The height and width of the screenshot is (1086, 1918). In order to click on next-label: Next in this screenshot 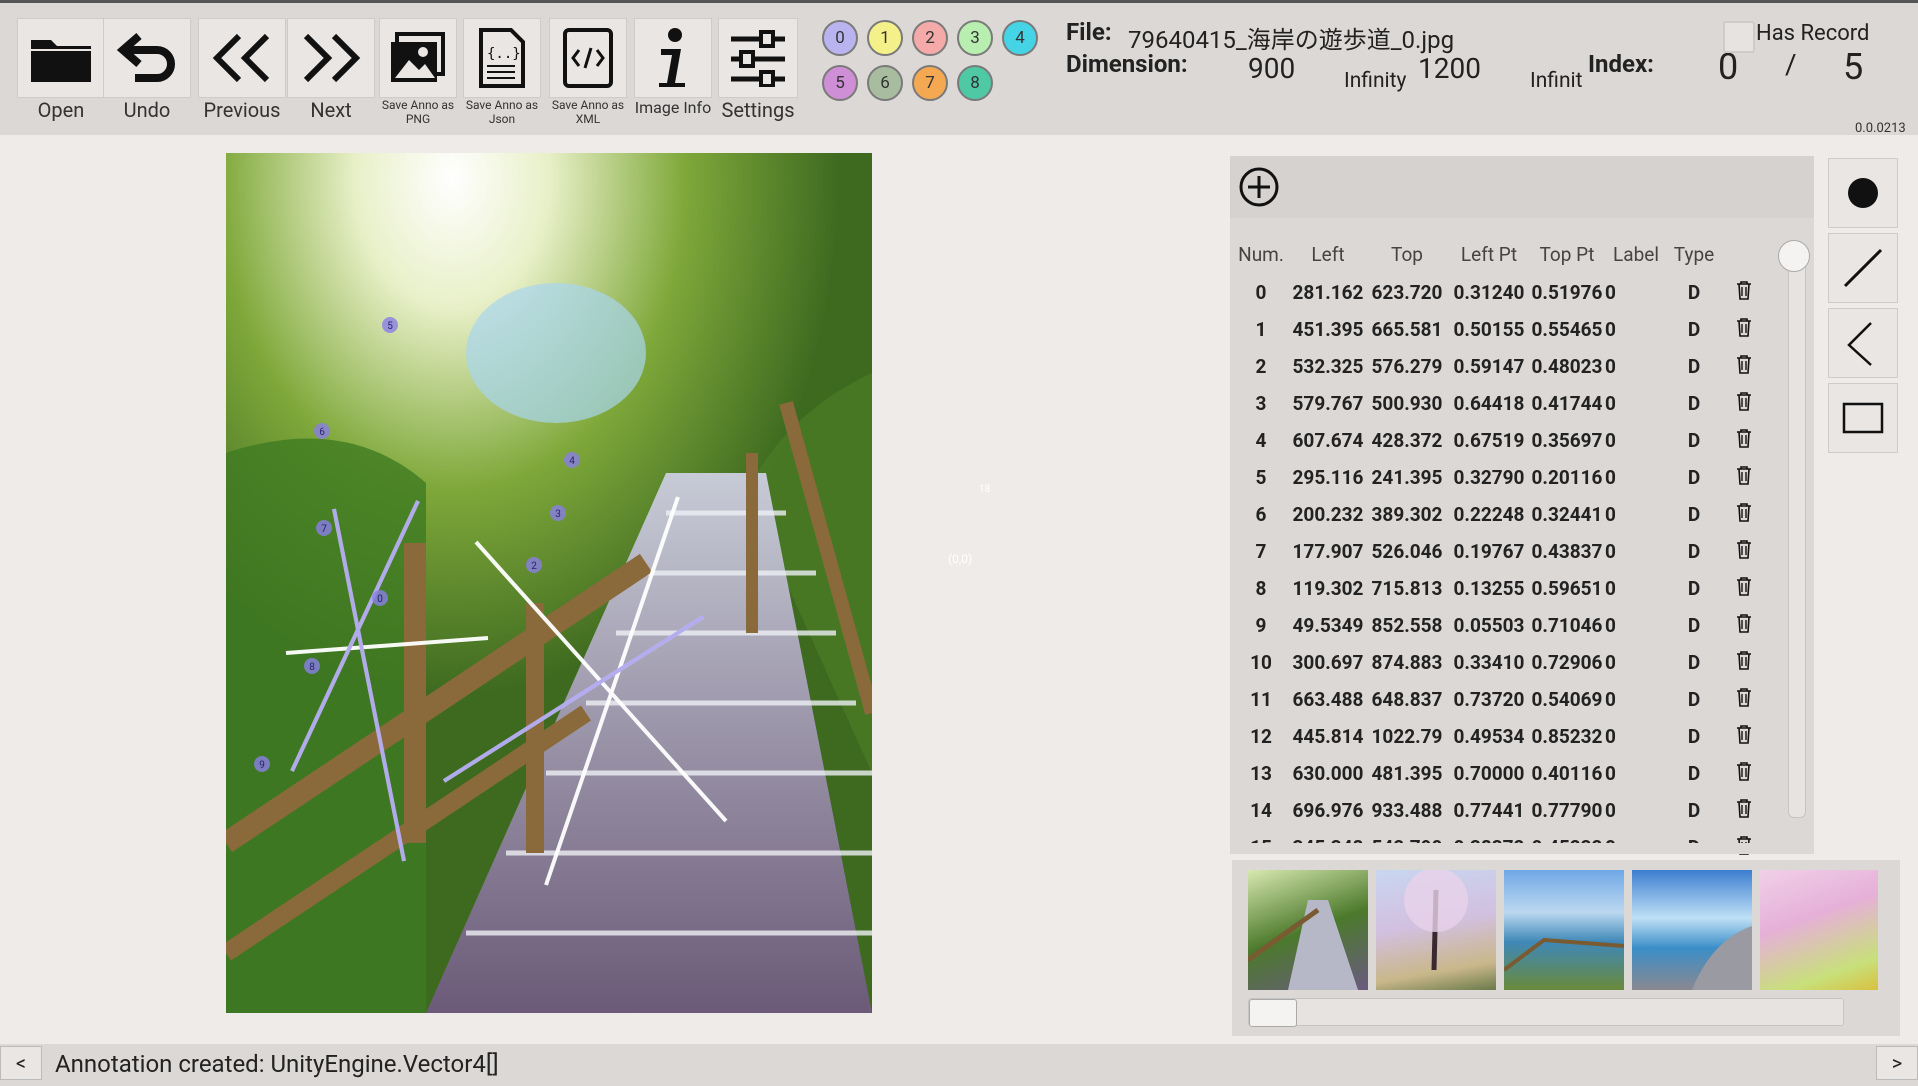, I will do `click(331, 110)`.